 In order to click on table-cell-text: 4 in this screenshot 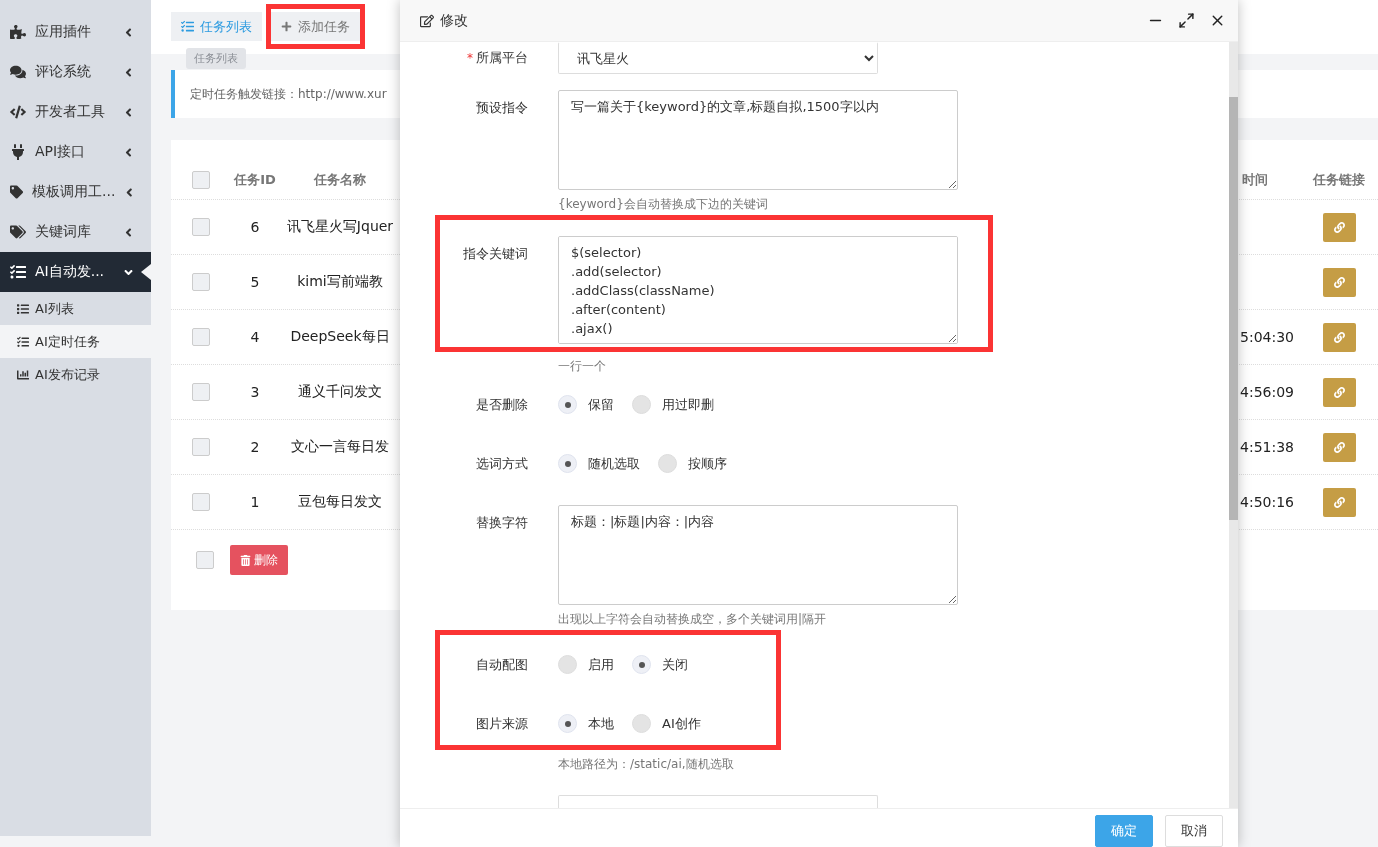, I will do `click(255, 337)`.